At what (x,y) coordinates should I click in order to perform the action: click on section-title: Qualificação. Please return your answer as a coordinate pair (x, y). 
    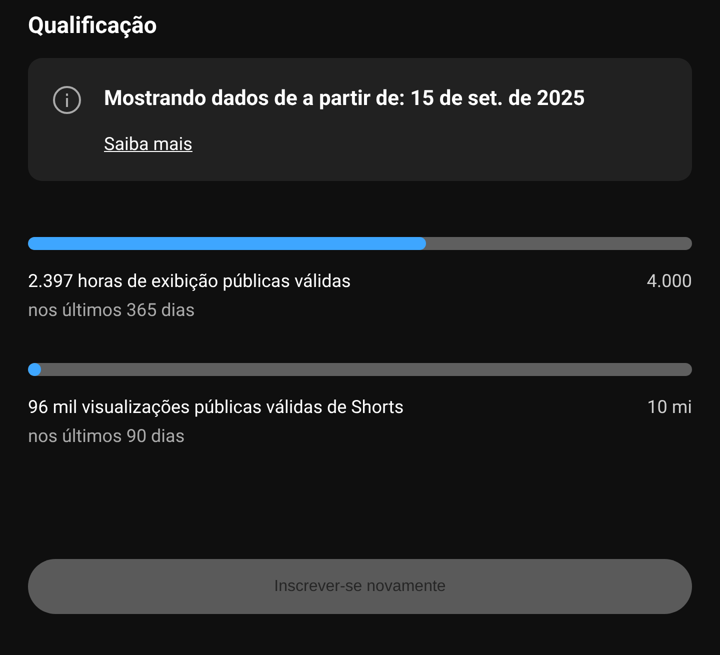
    Looking at the image, I should click on (92, 26).